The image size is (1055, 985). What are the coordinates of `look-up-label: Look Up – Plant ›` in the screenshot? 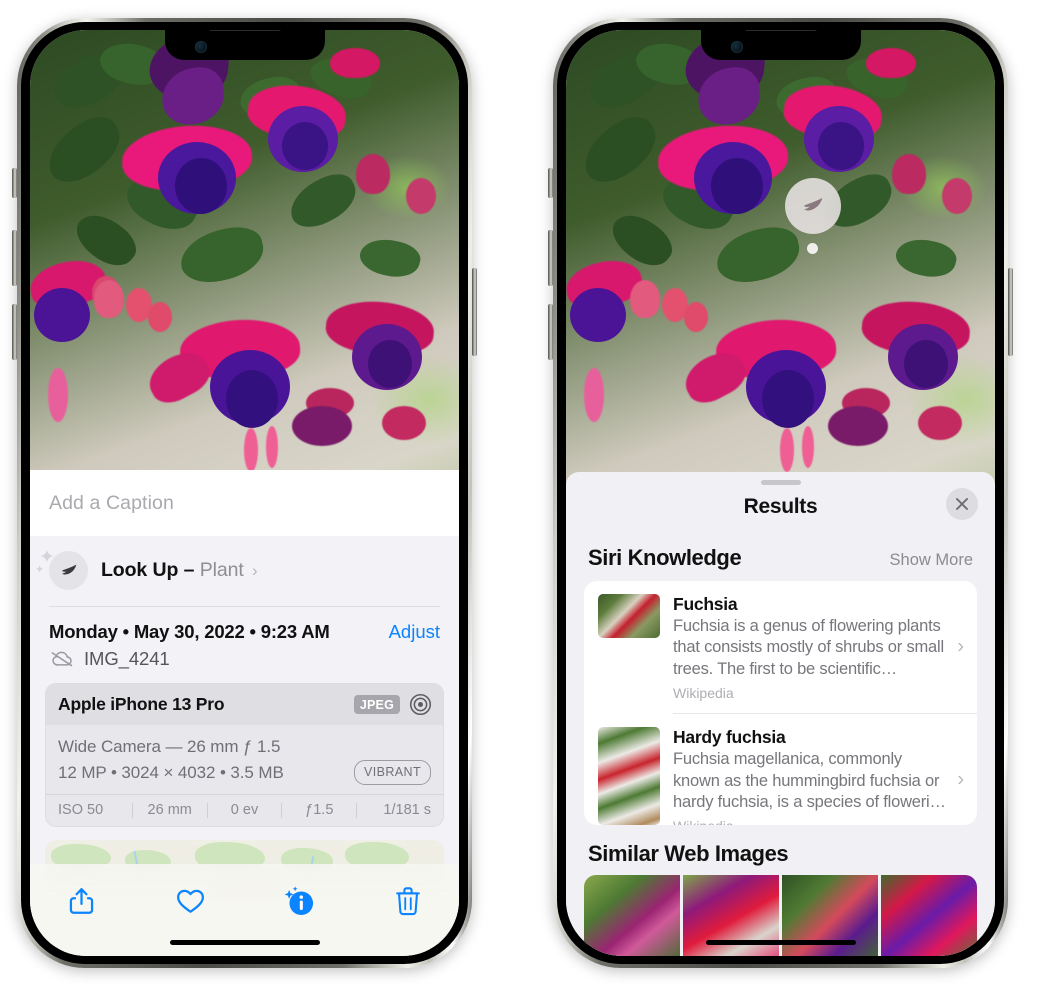 It's located at (179, 570).